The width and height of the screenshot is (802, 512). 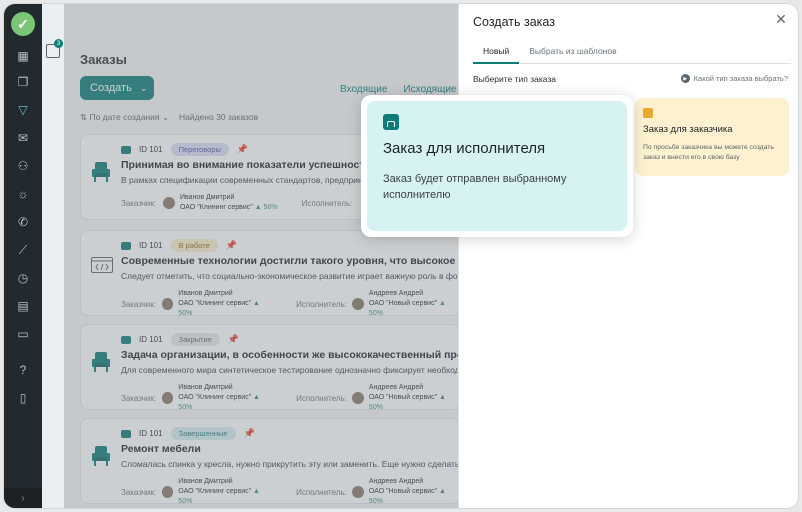 What do you see at coordinates (632, 53) in the screenshot?
I see `panel-tabs: Новый Выбрать из шаблонов` at bounding box center [632, 53].